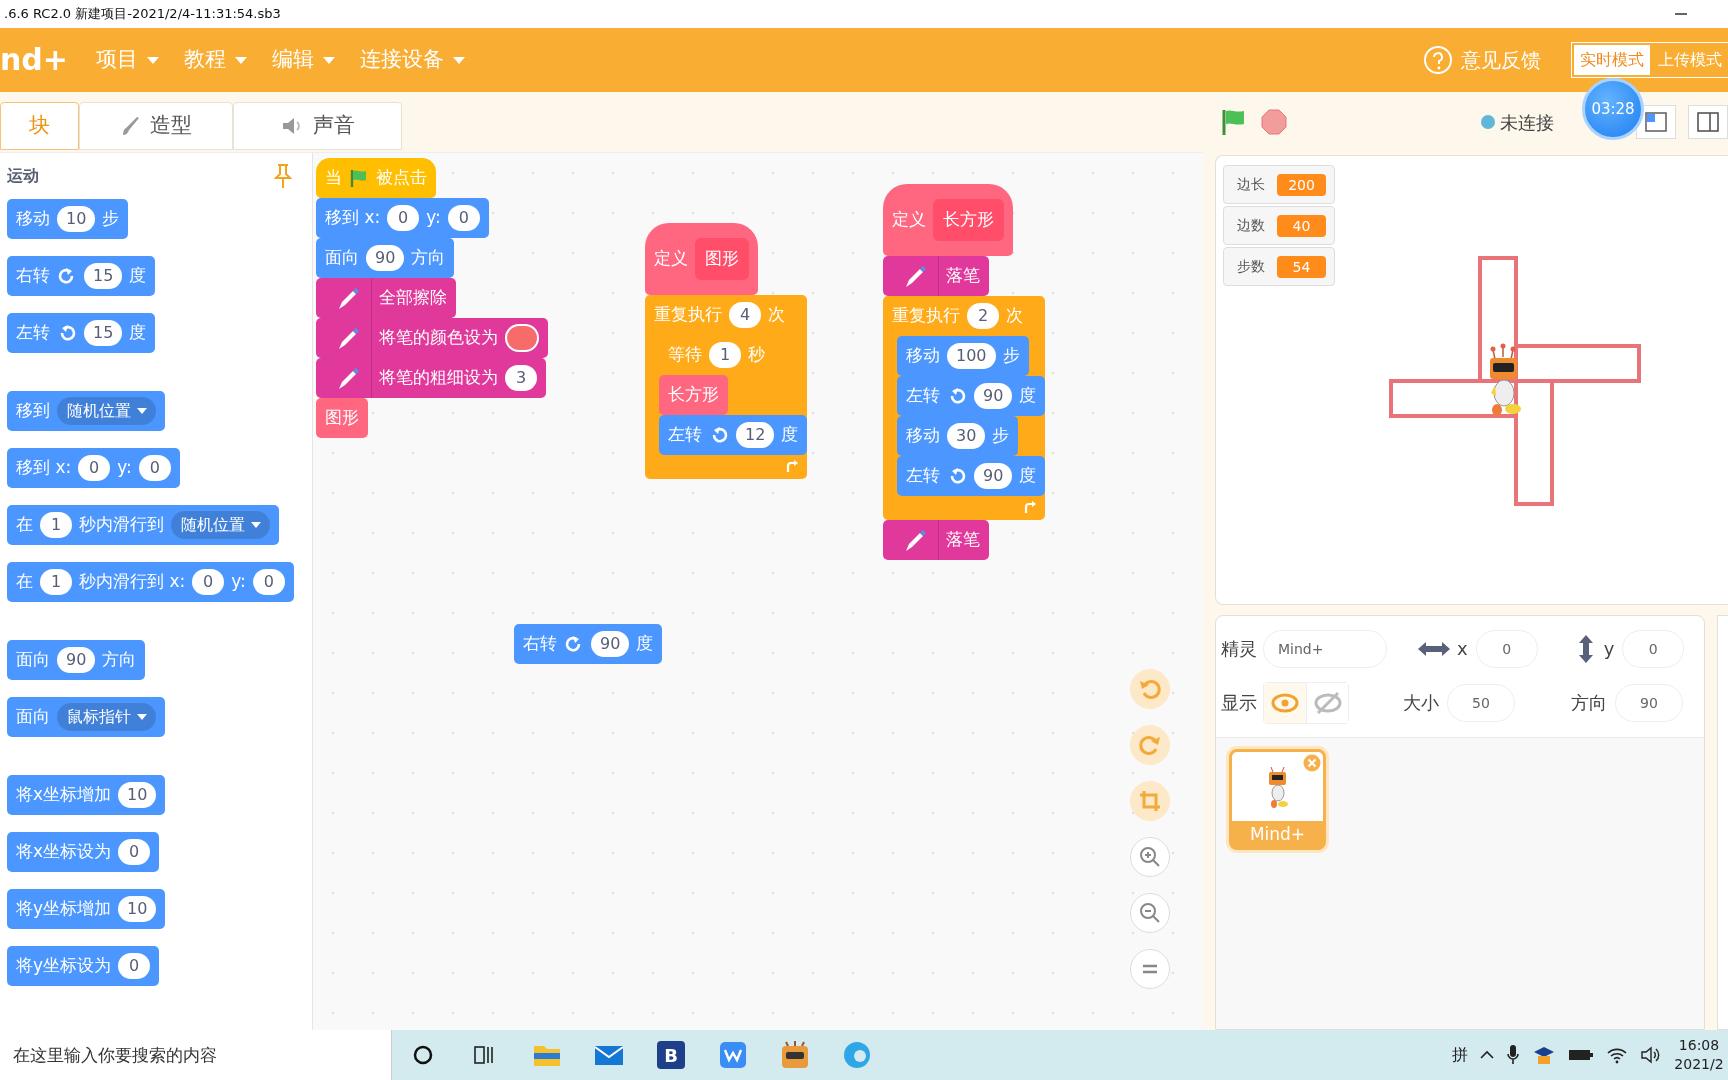 The width and height of the screenshot is (1728, 1080). I want to click on mail-icon, so click(609, 1055).